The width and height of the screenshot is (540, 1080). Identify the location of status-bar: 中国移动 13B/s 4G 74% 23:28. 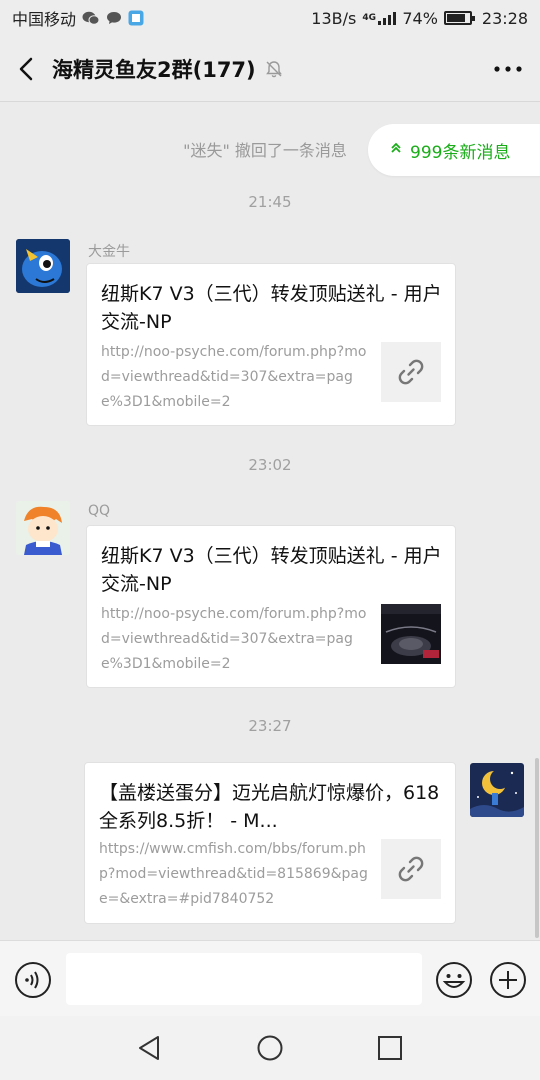
(270, 18).